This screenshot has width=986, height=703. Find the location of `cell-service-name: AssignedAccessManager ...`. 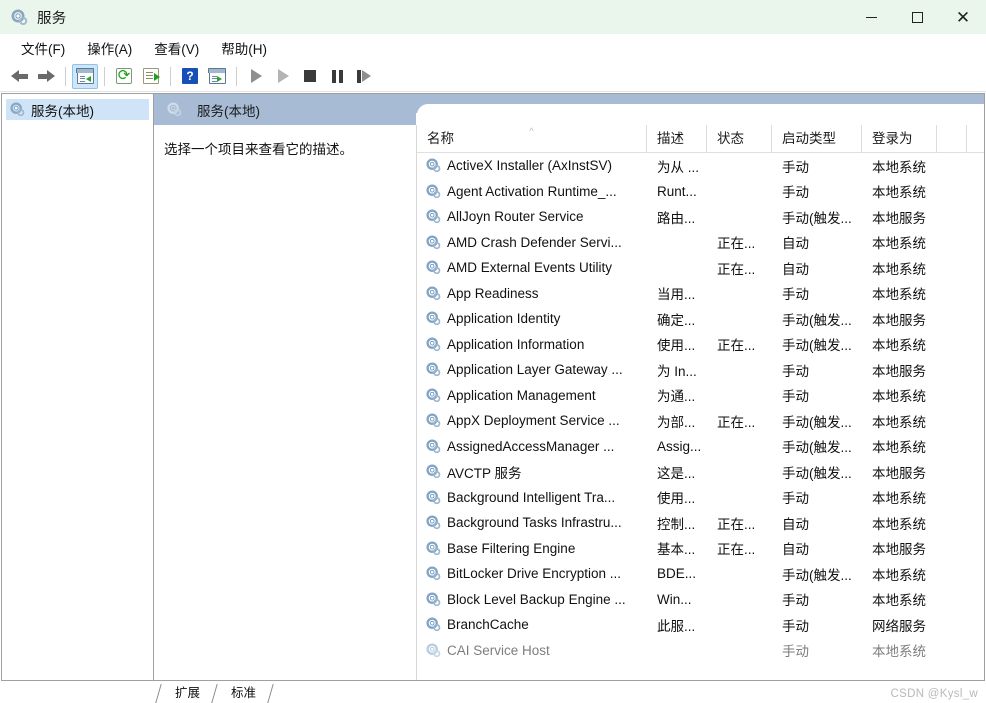

cell-service-name: AssignedAccessManager ... is located at coordinates (532, 446).